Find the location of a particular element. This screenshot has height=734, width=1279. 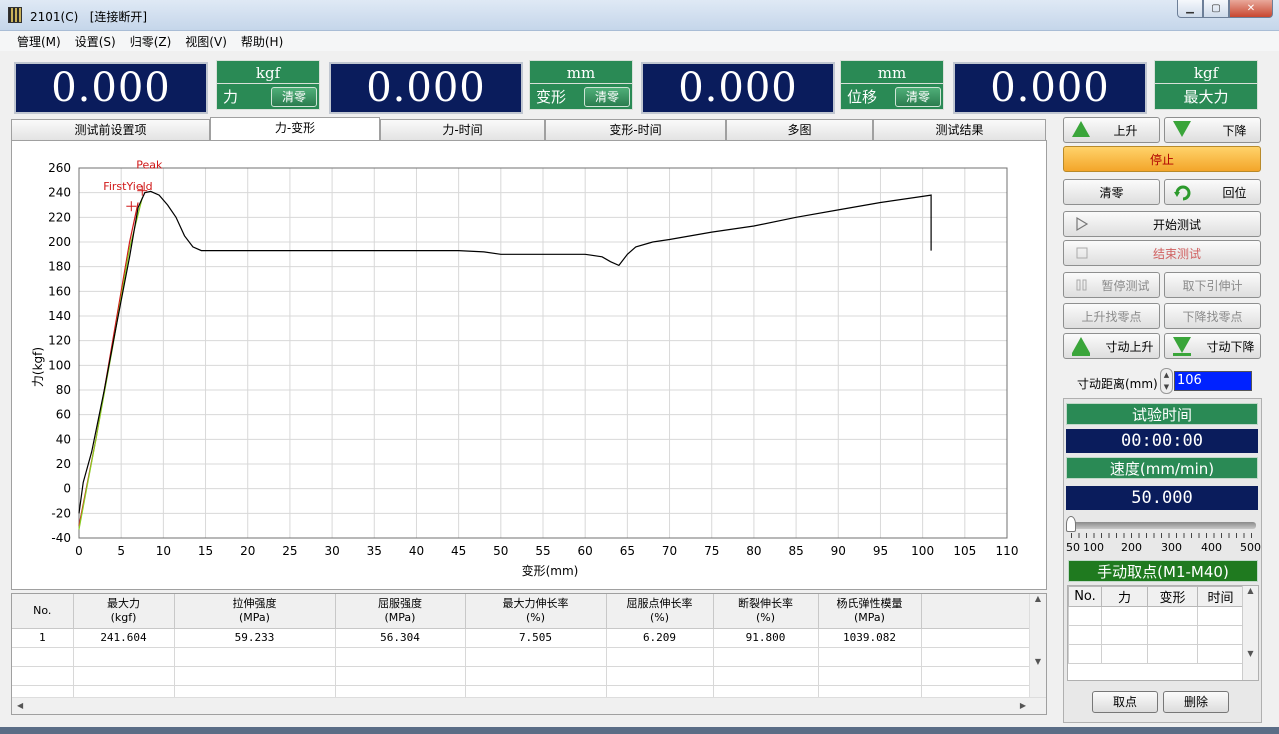

table-cell: 6.209 is located at coordinates (660, 638).